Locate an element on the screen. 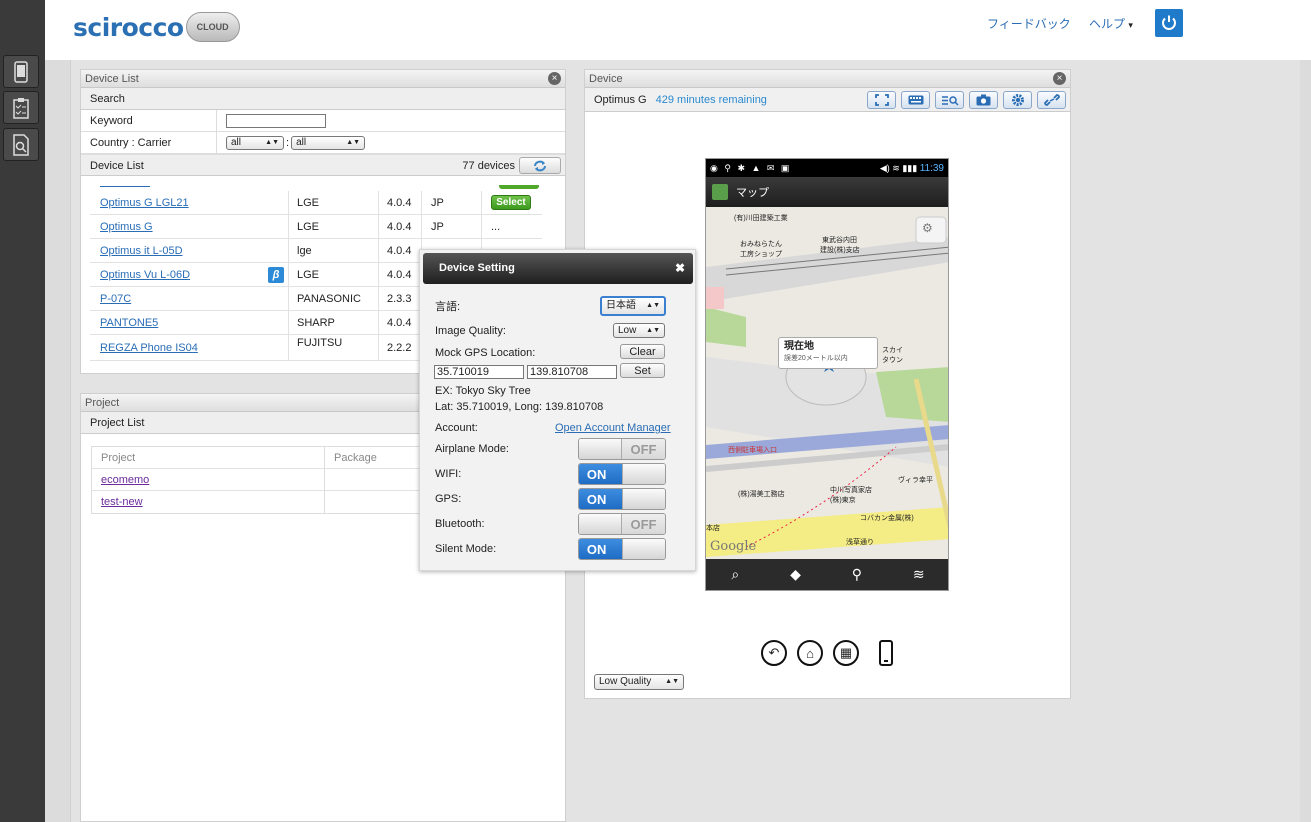 The height and width of the screenshot is (822, 1311). keyboard-button is located at coordinates (915, 100).